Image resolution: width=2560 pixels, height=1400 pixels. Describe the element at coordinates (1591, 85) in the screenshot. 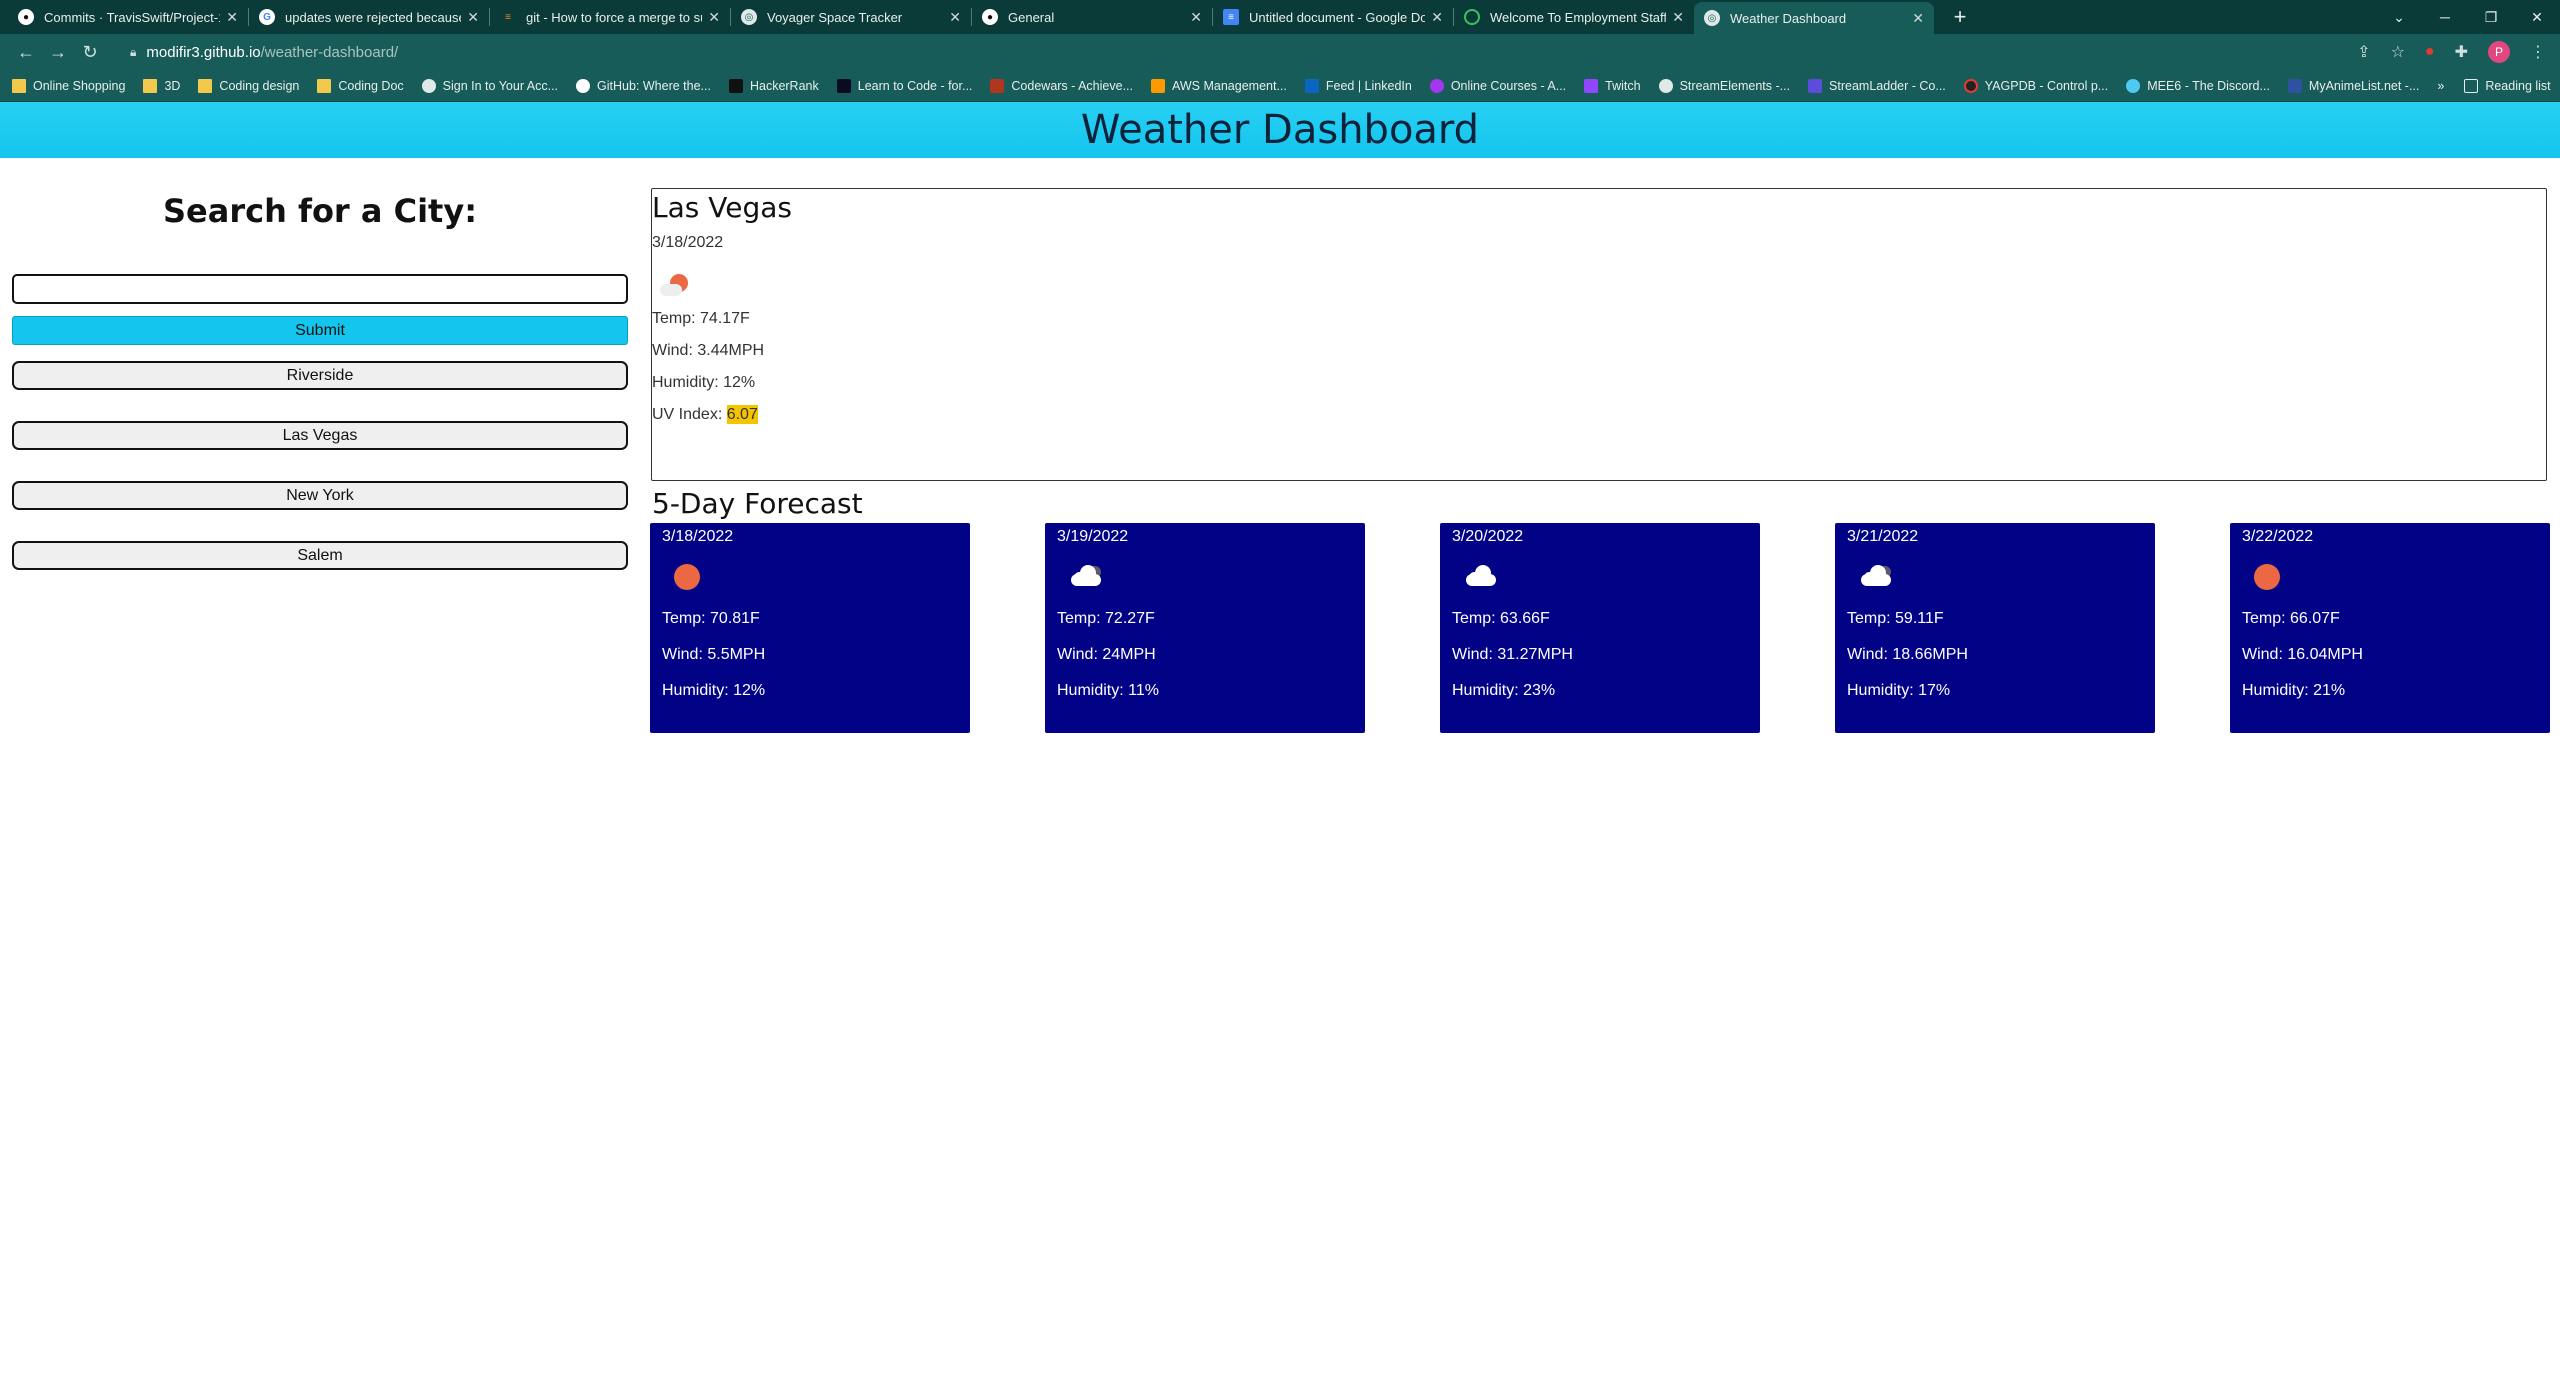

I see `twitch-icon` at that location.